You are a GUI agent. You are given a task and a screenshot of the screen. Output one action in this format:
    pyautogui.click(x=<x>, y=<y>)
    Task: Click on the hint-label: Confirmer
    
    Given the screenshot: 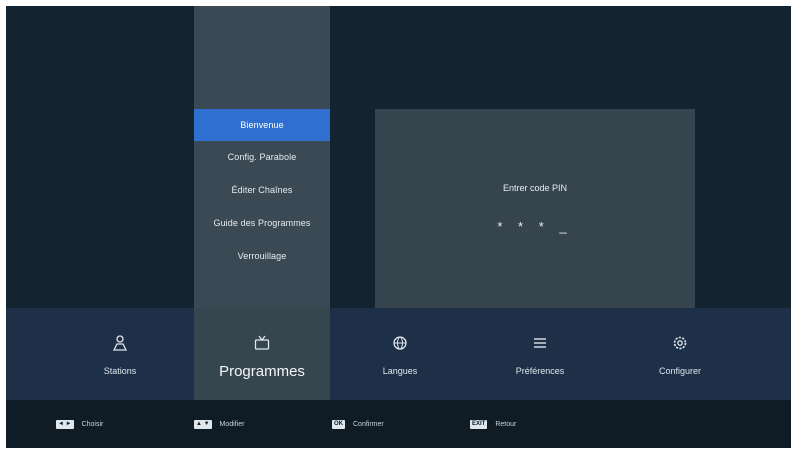 What is the action you would take?
    pyautogui.click(x=368, y=424)
    